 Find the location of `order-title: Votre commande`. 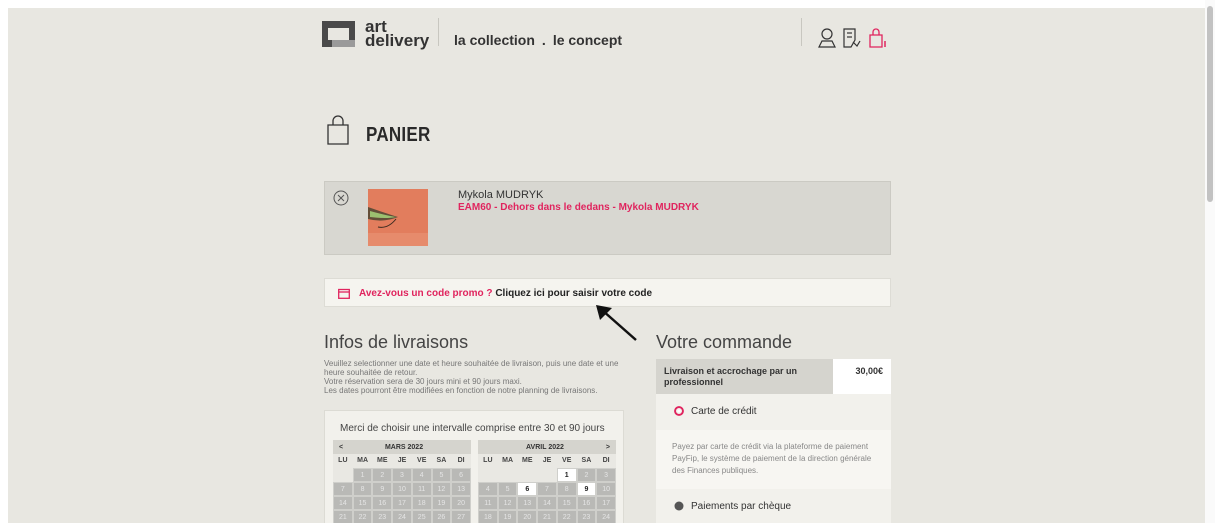

order-title: Votre commande is located at coordinates (724, 342).